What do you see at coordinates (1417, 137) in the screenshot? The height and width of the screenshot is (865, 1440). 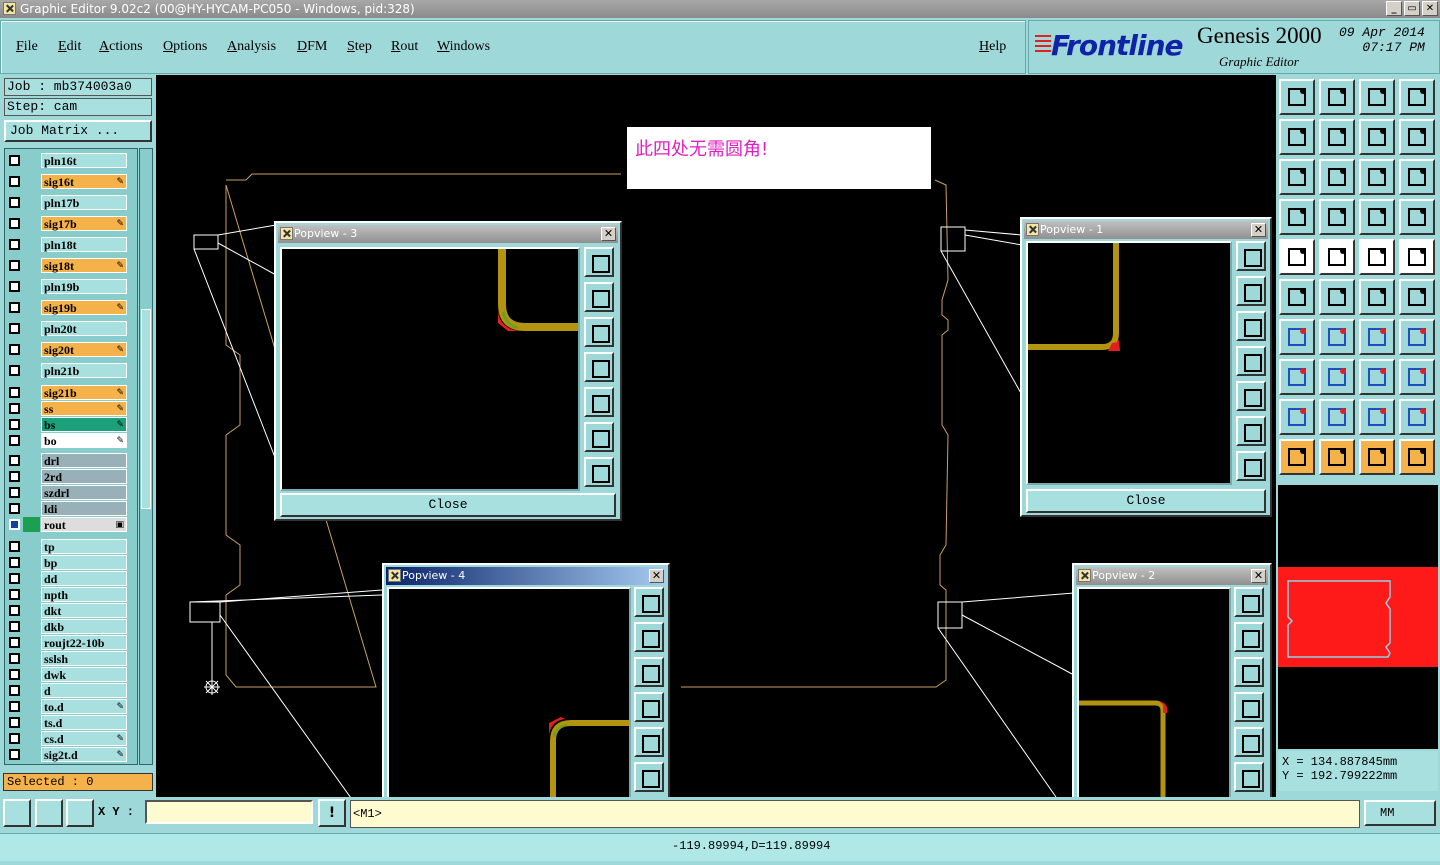 I see `refresh-icon` at bounding box center [1417, 137].